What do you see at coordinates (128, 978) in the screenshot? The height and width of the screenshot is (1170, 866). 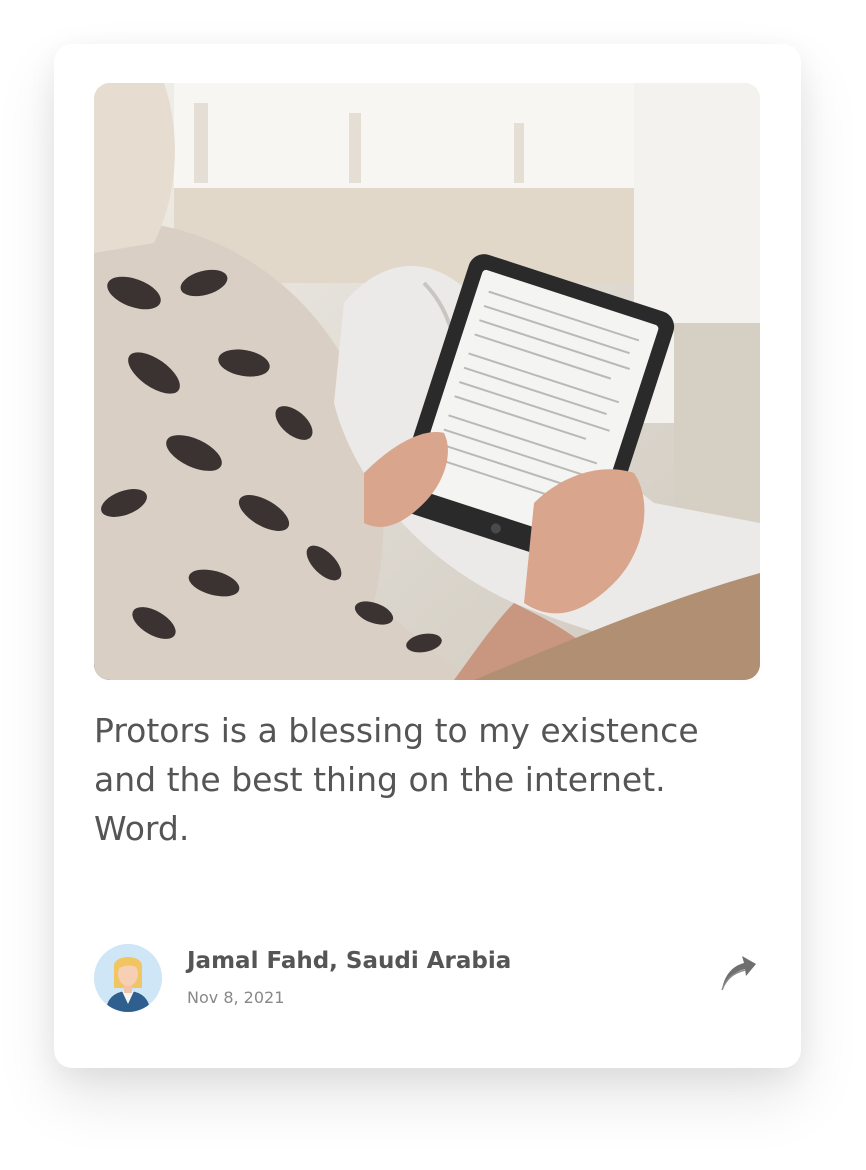 I see `author-avatar` at bounding box center [128, 978].